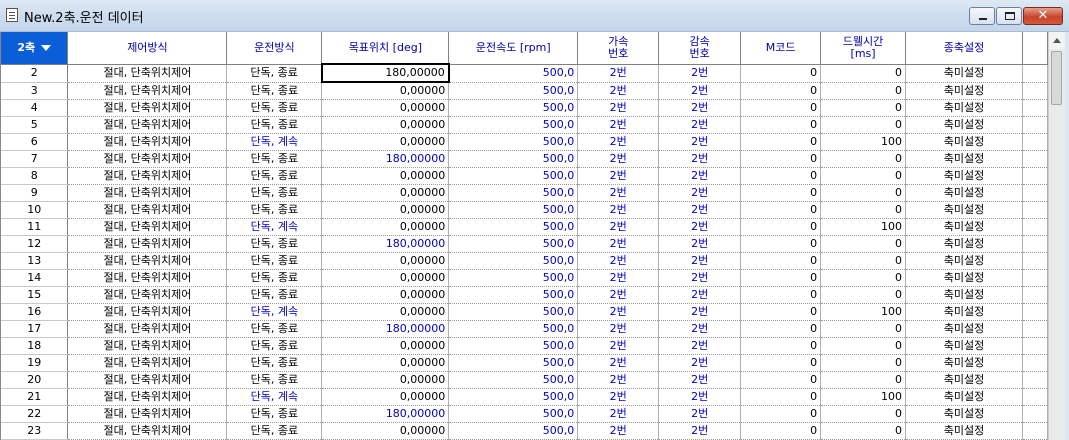 The width and height of the screenshot is (1069, 440). Describe the element at coordinates (524, 431) in the screenshot. I see `table-row: 23 절대, 단축위치제어 단독, 종료 0,00000 500,0 2번 2번 0 0 축미설정` at that location.